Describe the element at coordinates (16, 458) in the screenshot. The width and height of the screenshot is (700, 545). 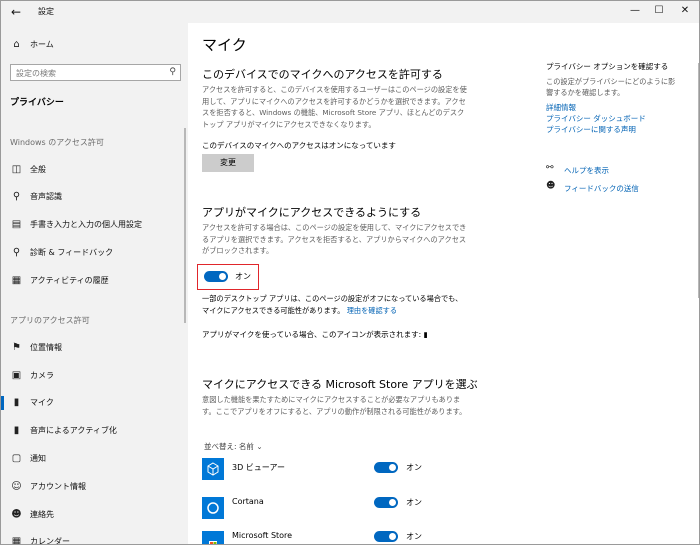
I see `notification-icon: ▢` at that location.